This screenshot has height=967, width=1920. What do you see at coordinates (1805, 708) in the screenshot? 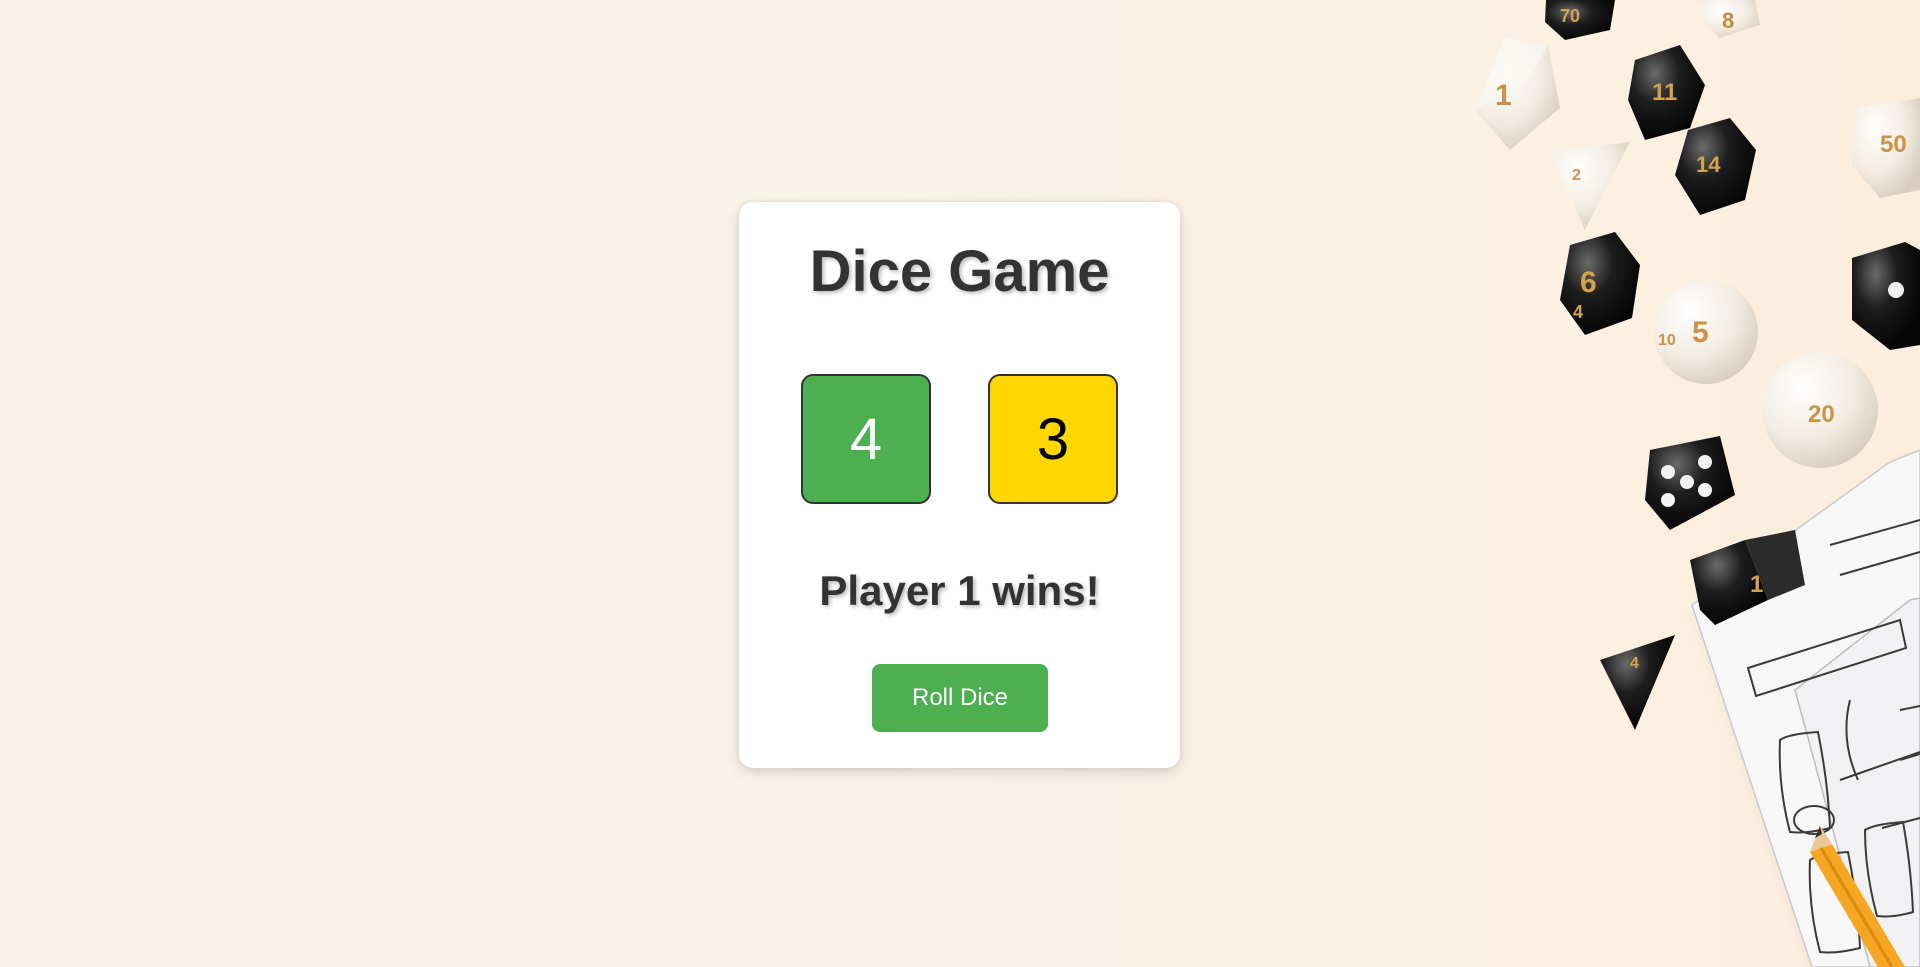
I see `character-sheet-icon` at bounding box center [1805, 708].